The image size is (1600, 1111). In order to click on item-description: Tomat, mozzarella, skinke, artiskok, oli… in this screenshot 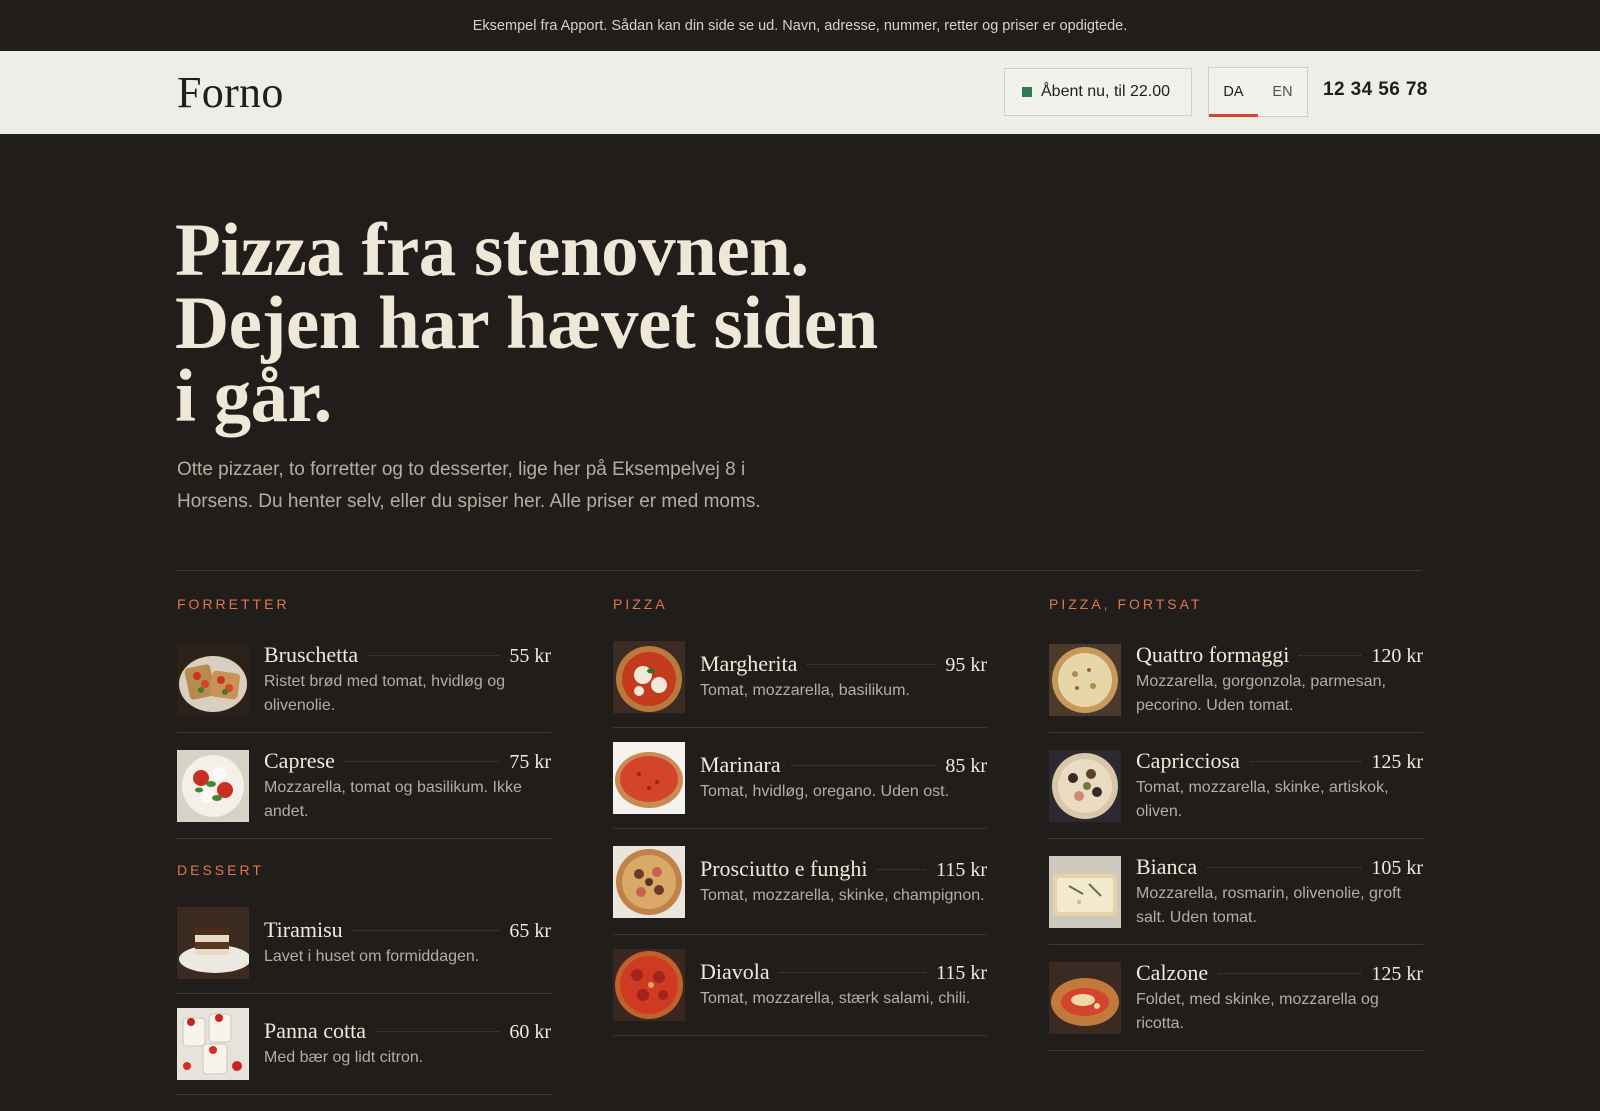, I will do `click(1262, 799)`.